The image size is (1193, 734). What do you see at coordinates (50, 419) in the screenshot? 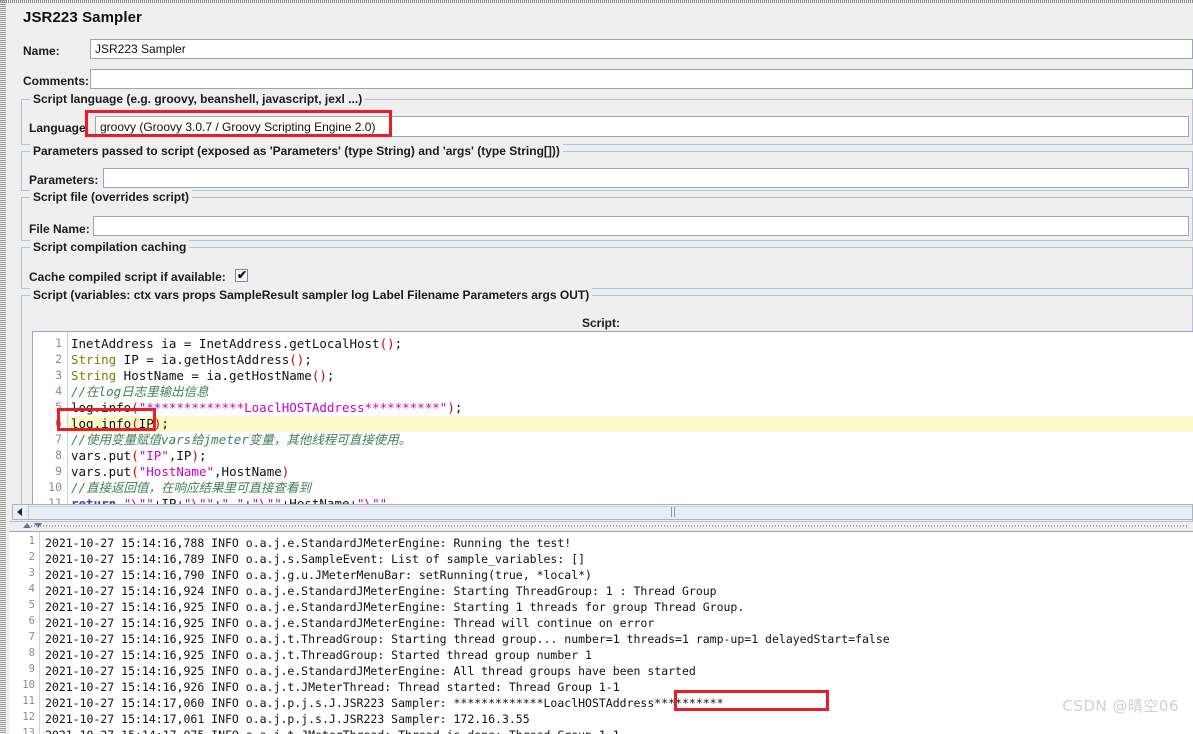
I see `editor-line-number-gutter: 1 2 3 4 5 6 7 8 9 10 11` at bounding box center [50, 419].